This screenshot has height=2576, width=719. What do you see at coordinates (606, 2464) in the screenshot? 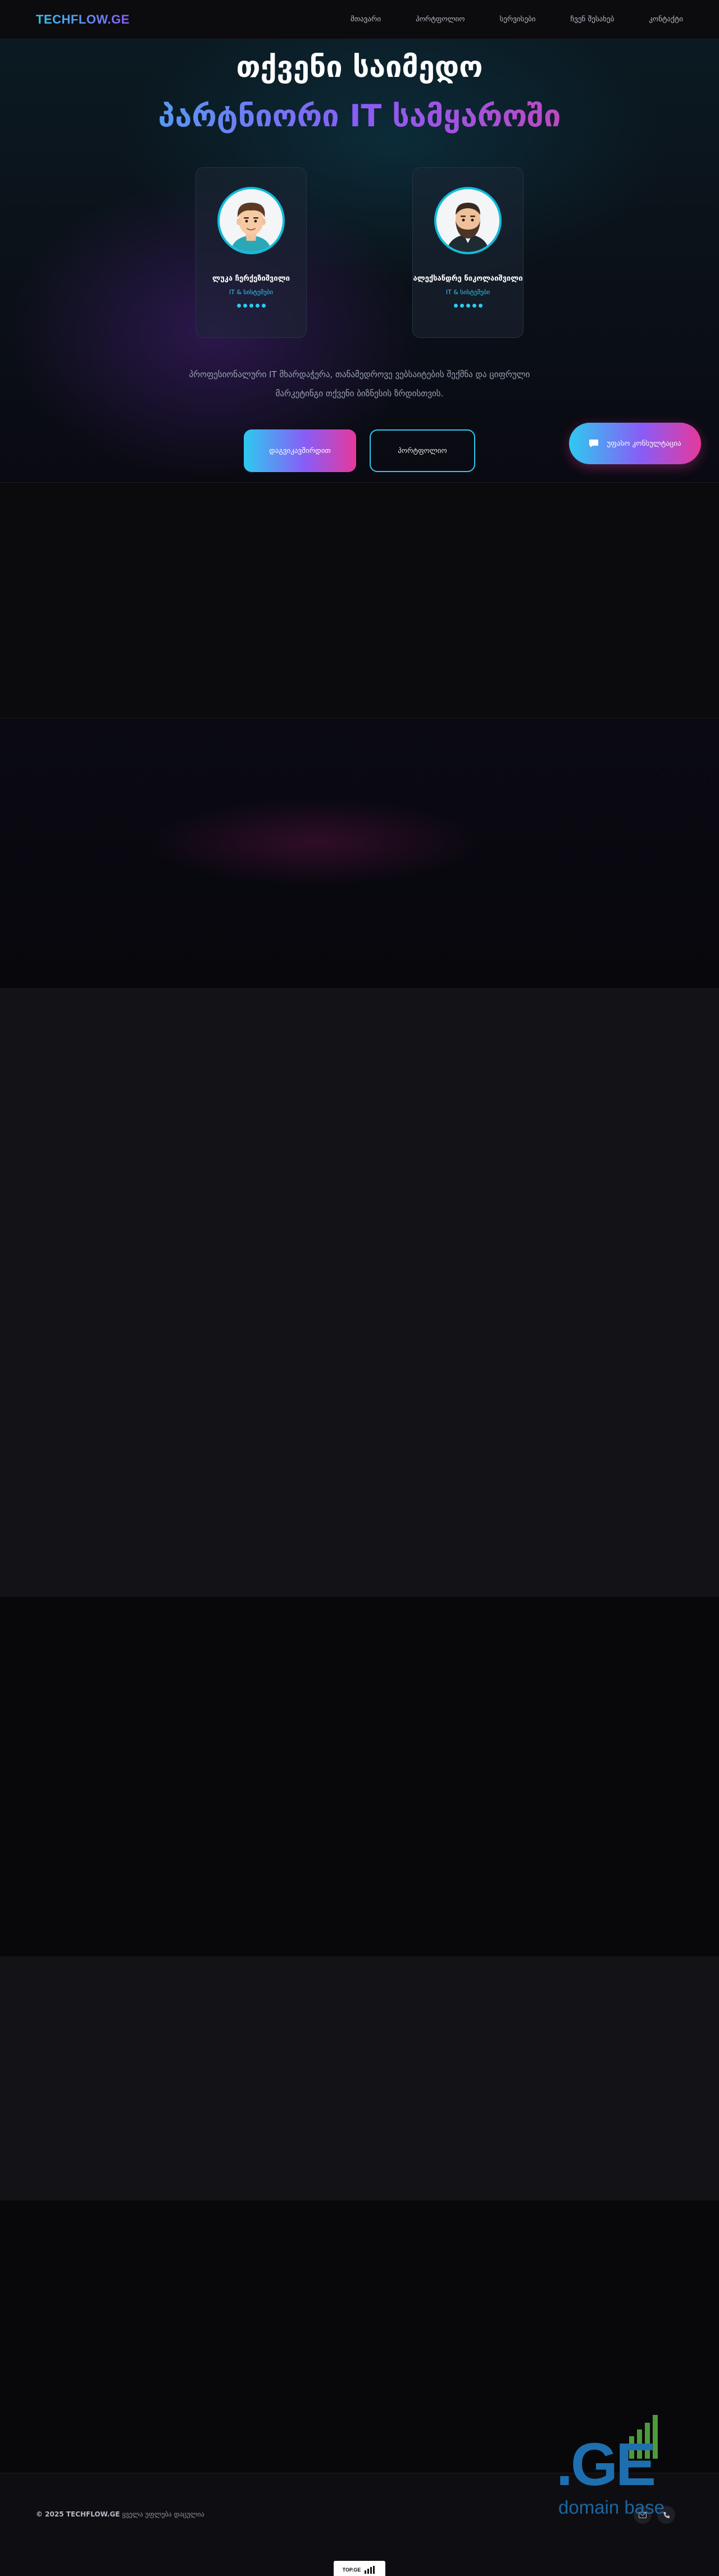
I see `watermark-mark: .GE` at bounding box center [606, 2464].